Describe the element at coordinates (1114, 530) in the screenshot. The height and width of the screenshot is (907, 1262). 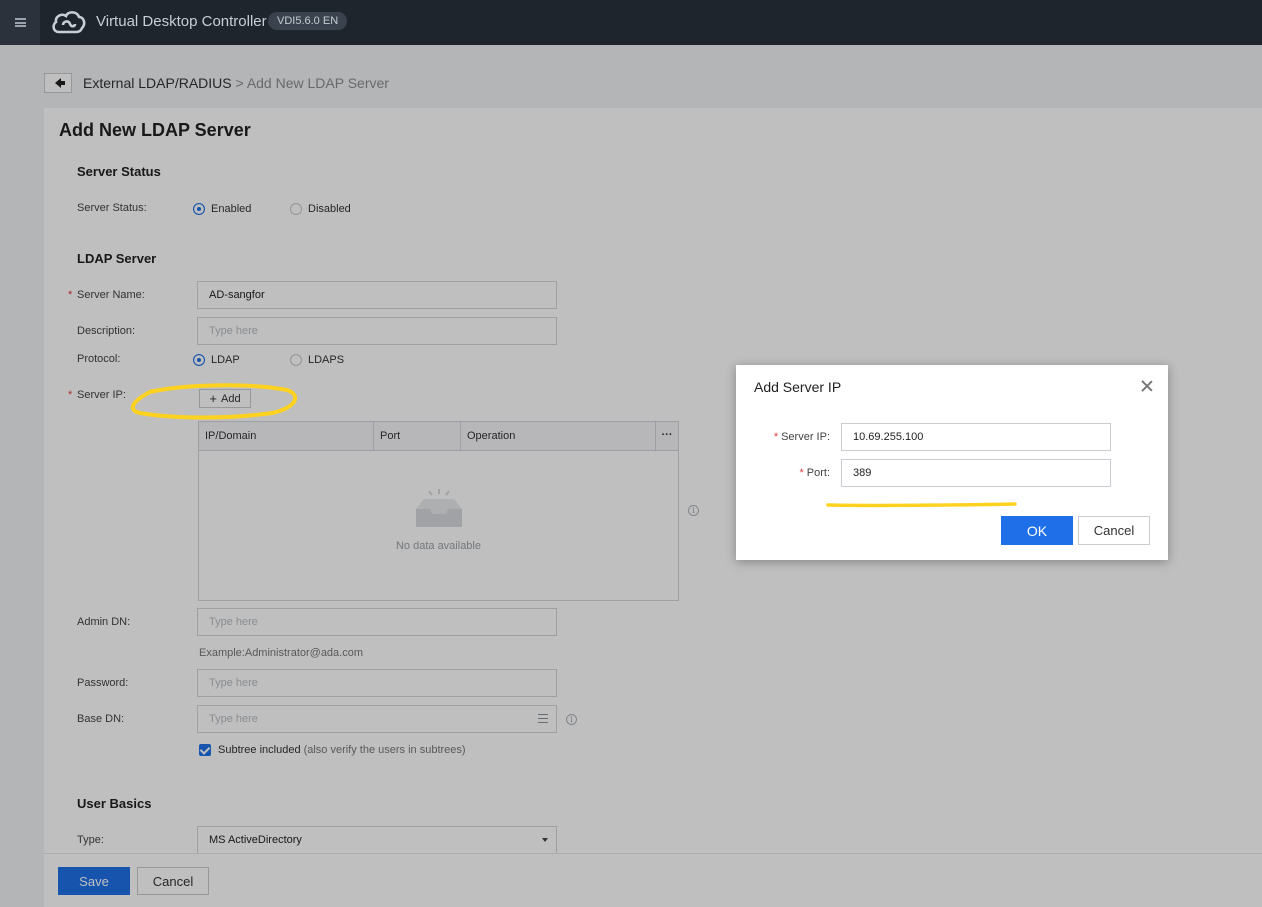
I see `dialog-cancel-button: Cancel` at that location.